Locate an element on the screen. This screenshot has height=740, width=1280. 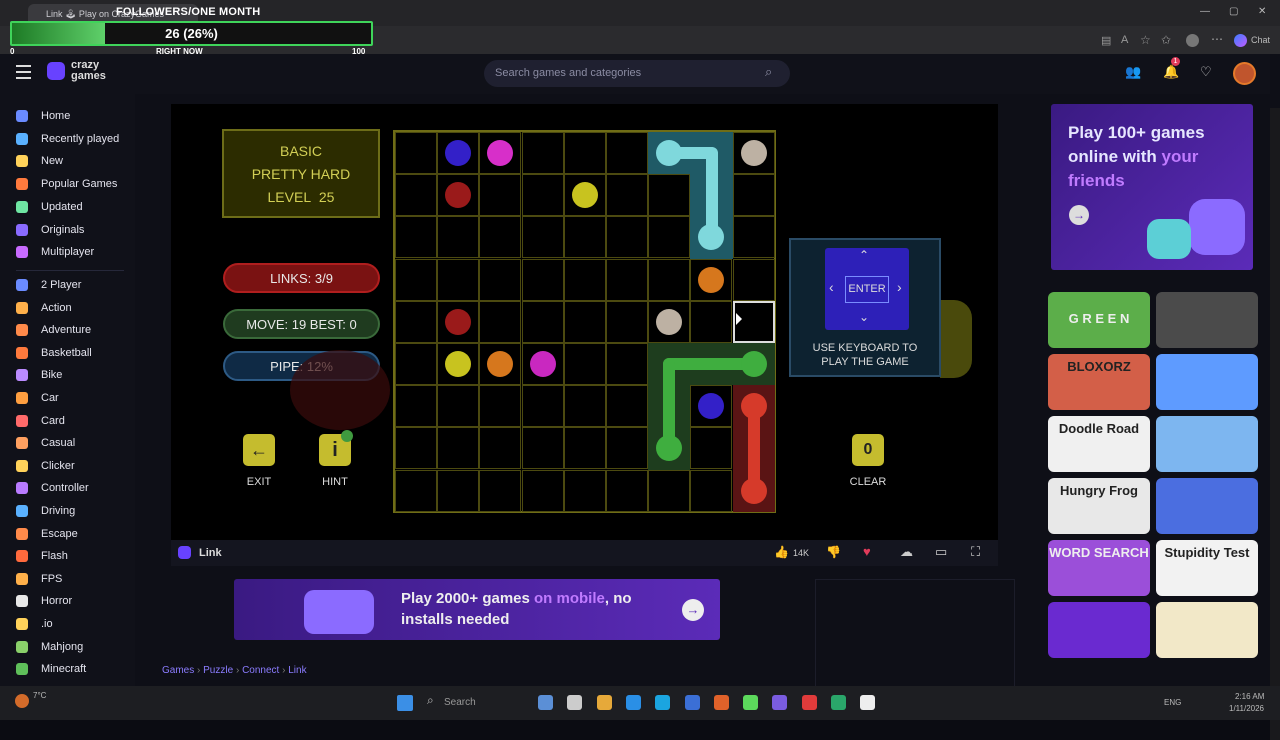
sidebar-category-2-player: 2 Player is located at coordinates (48, 285).